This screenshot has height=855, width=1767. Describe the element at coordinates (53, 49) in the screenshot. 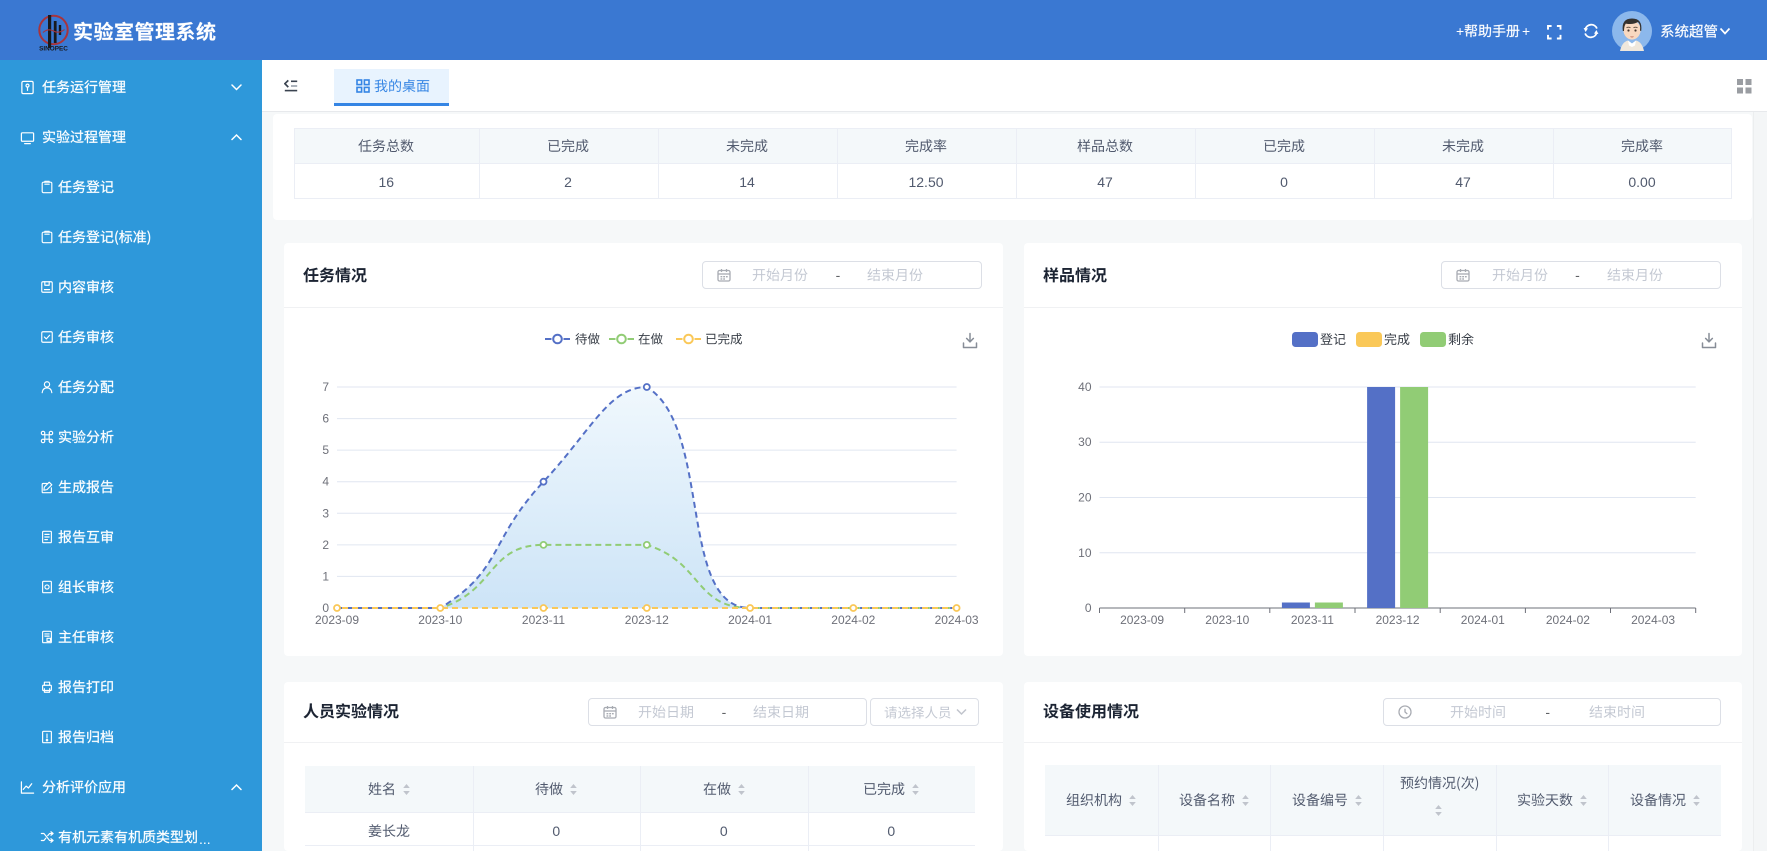

I see `svg-text: SINOPEC` at that location.